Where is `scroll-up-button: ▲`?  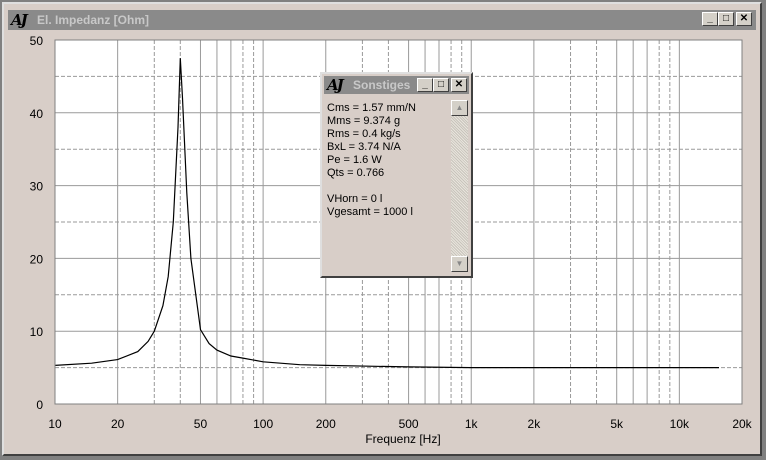 scroll-up-button: ▲ is located at coordinates (459, 108).